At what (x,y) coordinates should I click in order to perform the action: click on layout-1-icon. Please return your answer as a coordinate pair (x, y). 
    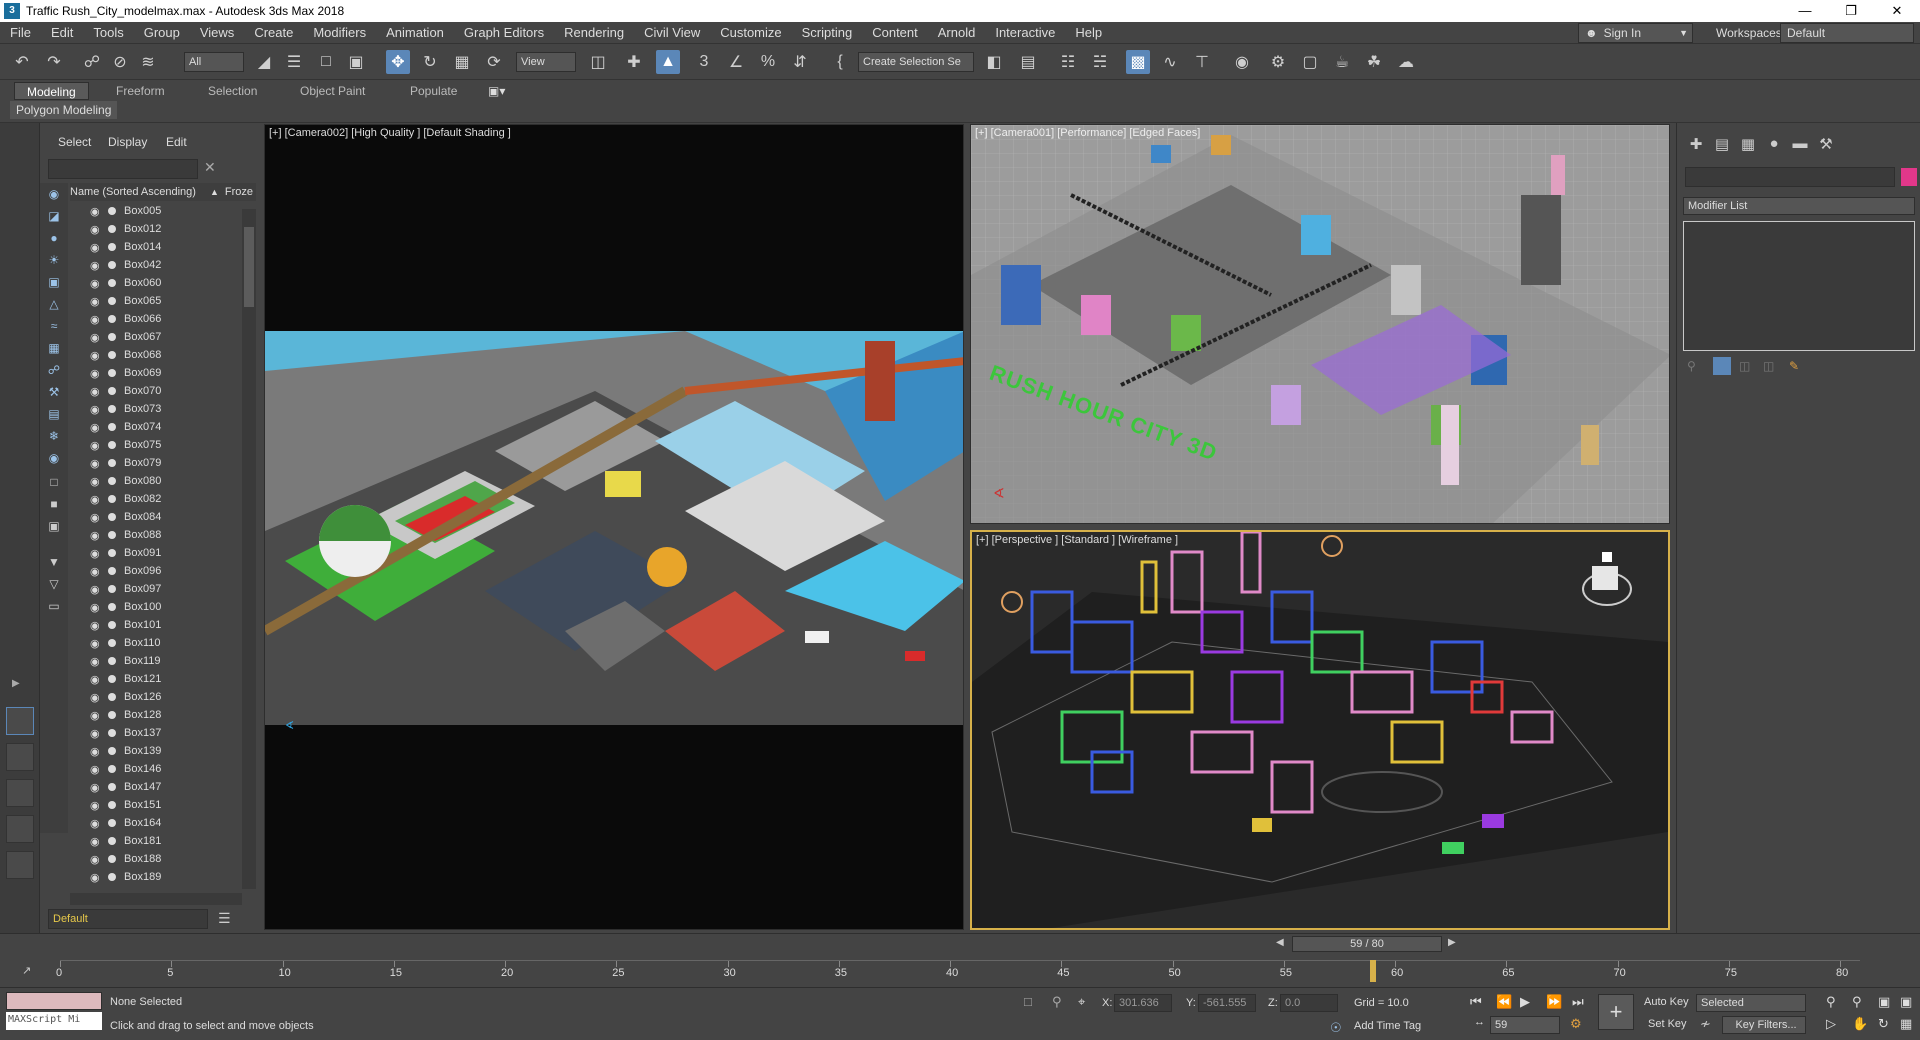
    Looking at the image, I should click on (20, 829).